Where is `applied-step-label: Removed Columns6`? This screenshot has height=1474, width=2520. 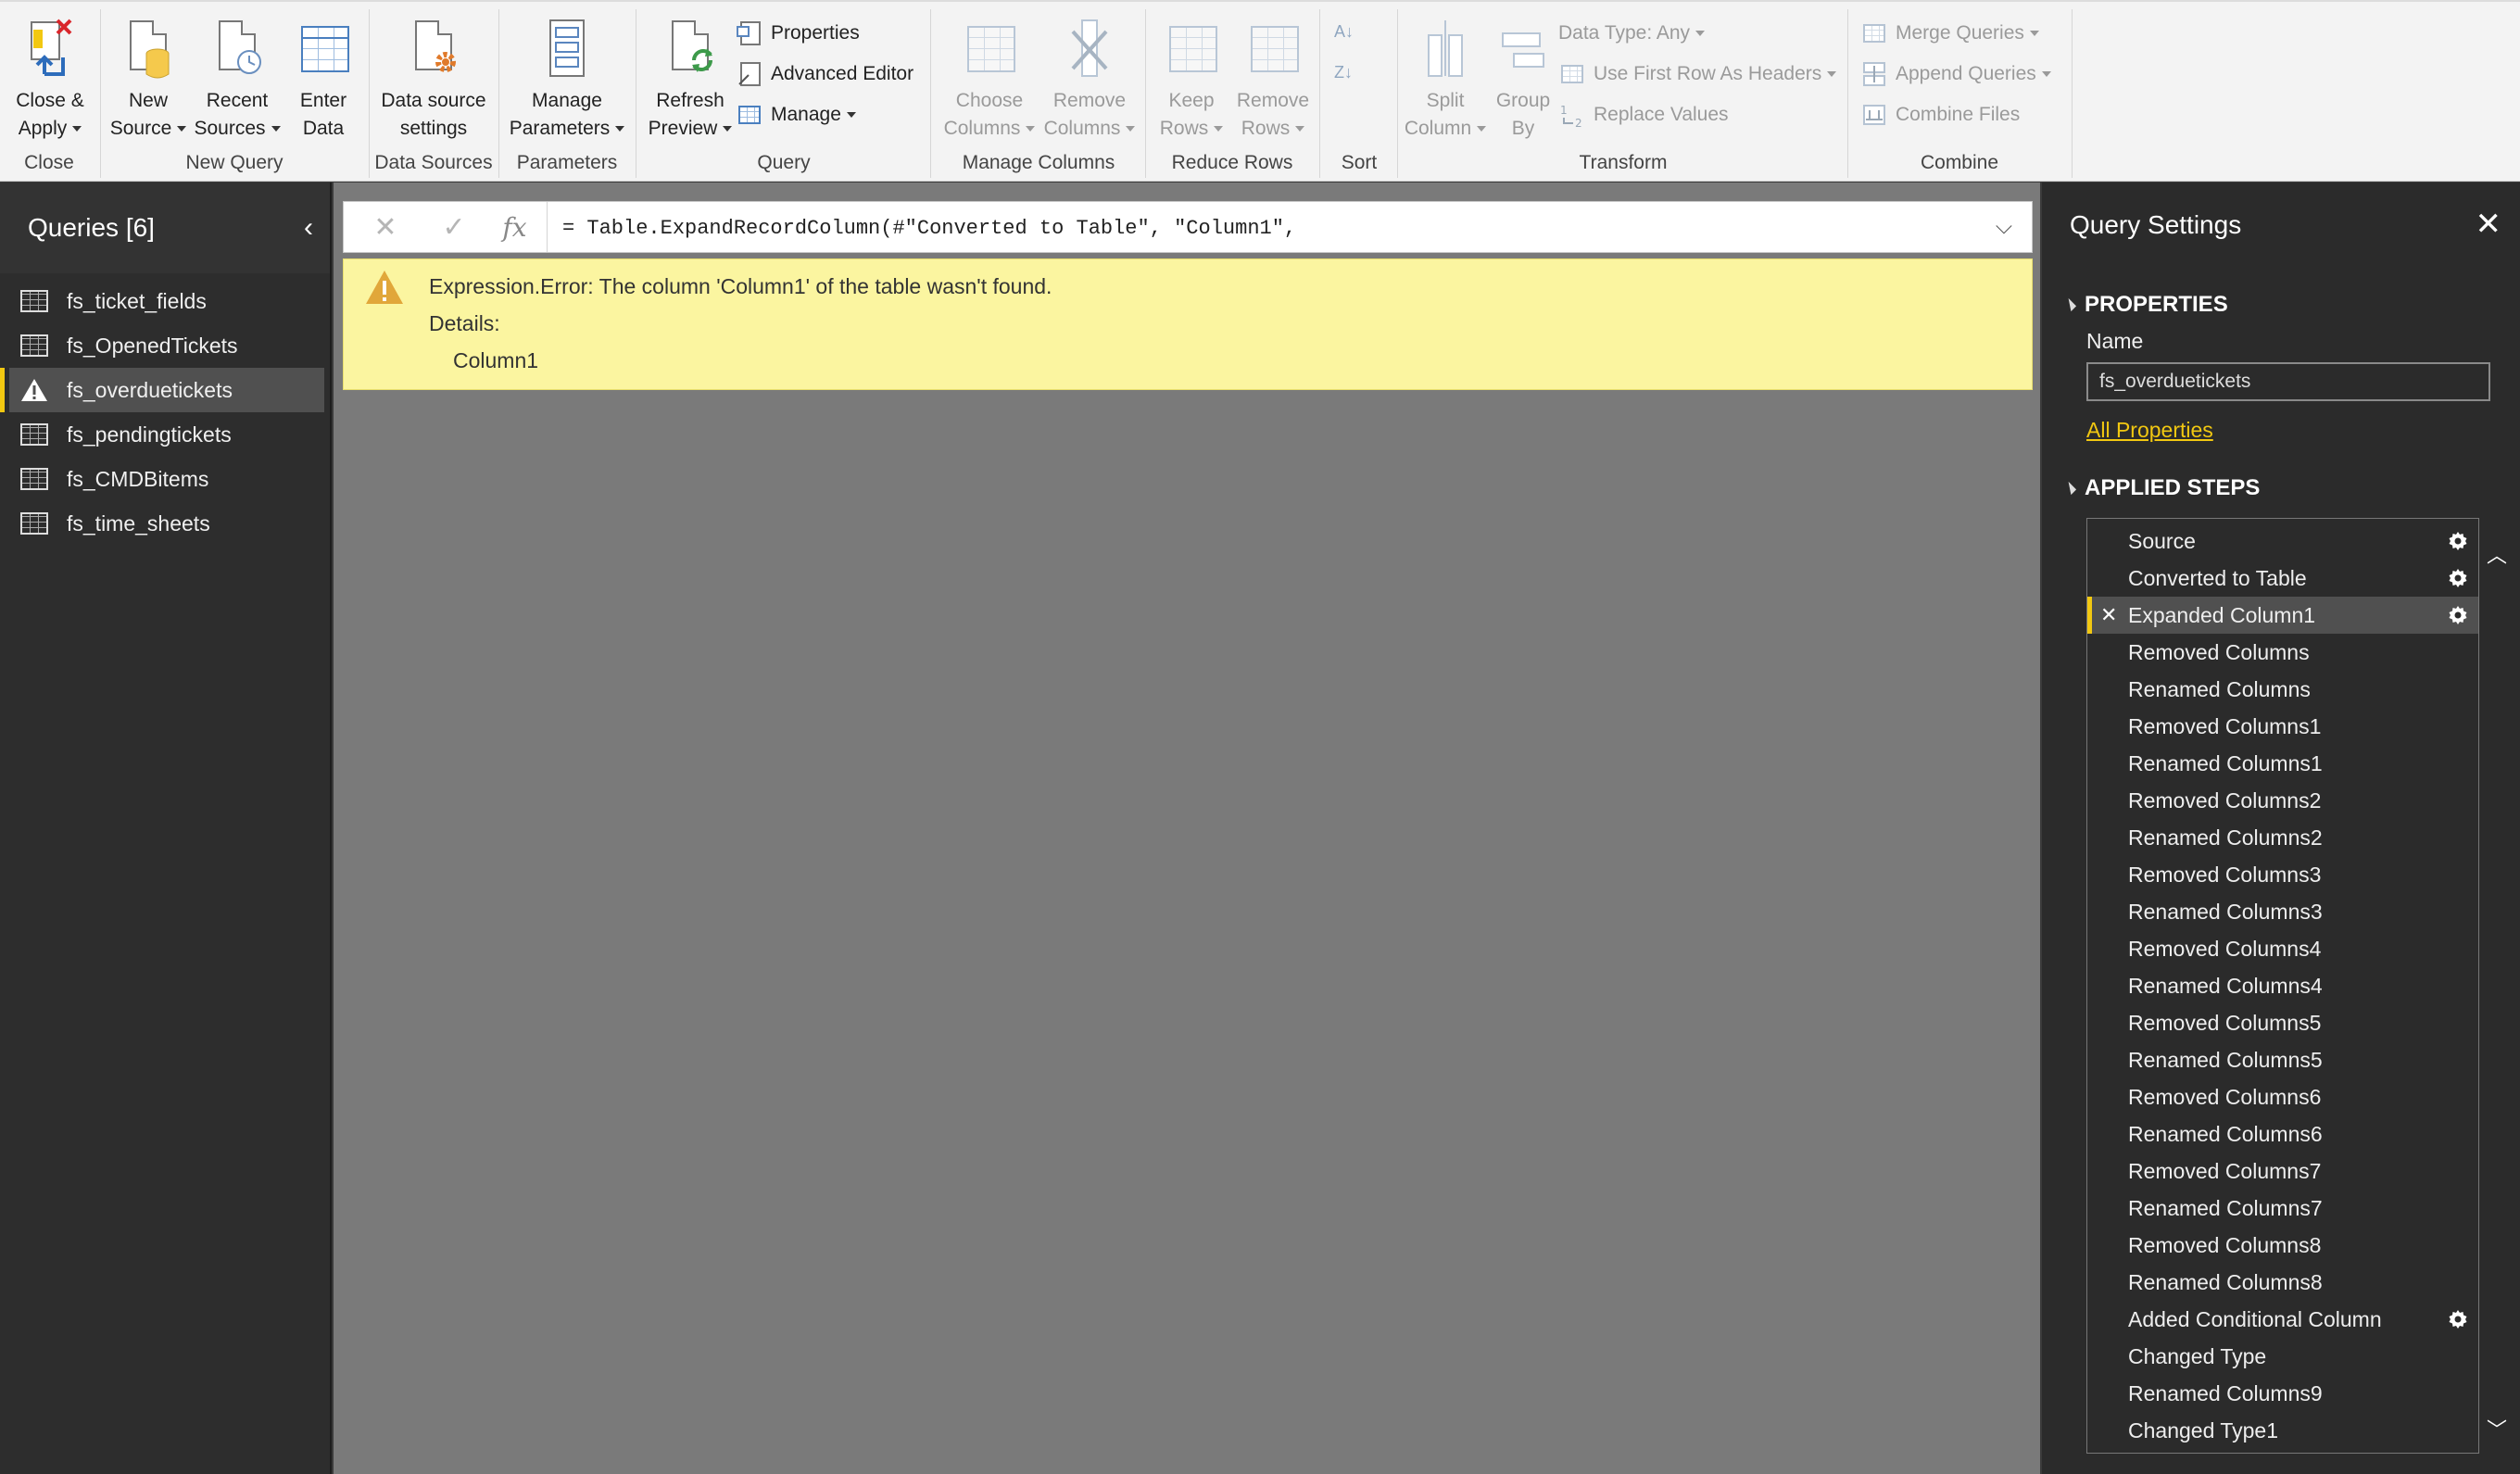
applied-step-label: Removed Columns6 is located at coordinates (2225, 1096).